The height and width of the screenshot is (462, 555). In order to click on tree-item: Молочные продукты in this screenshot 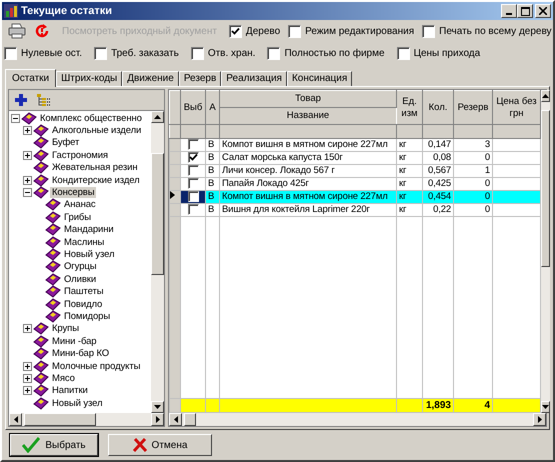, I will do `click(96, 366)`.